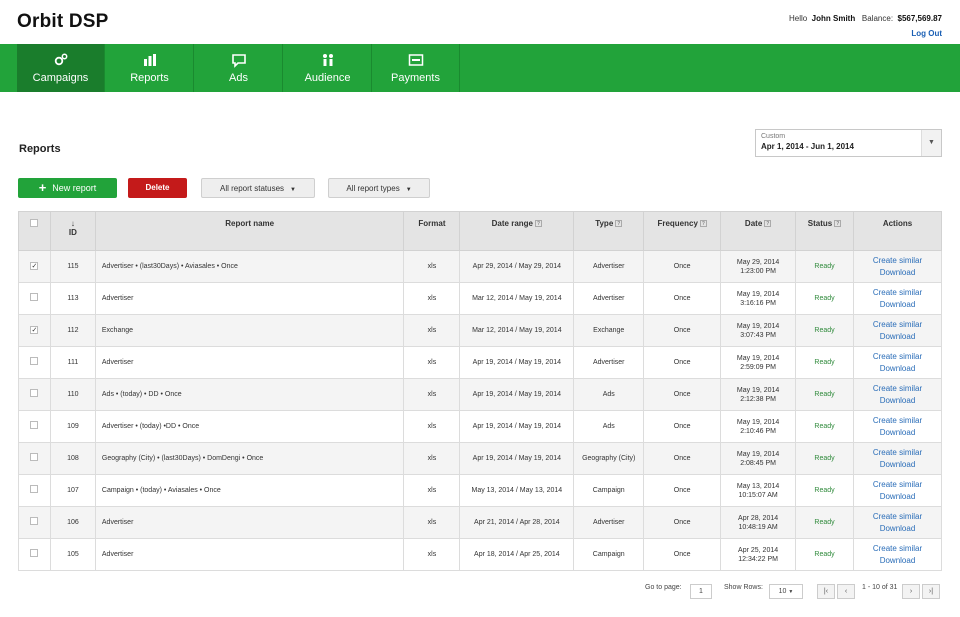 This screenshot has width=960, height=617. What do you see at coordinates (239, 68) in the screenshot?
I see `nav-ads: Ads` at bounding box center [239, 68].